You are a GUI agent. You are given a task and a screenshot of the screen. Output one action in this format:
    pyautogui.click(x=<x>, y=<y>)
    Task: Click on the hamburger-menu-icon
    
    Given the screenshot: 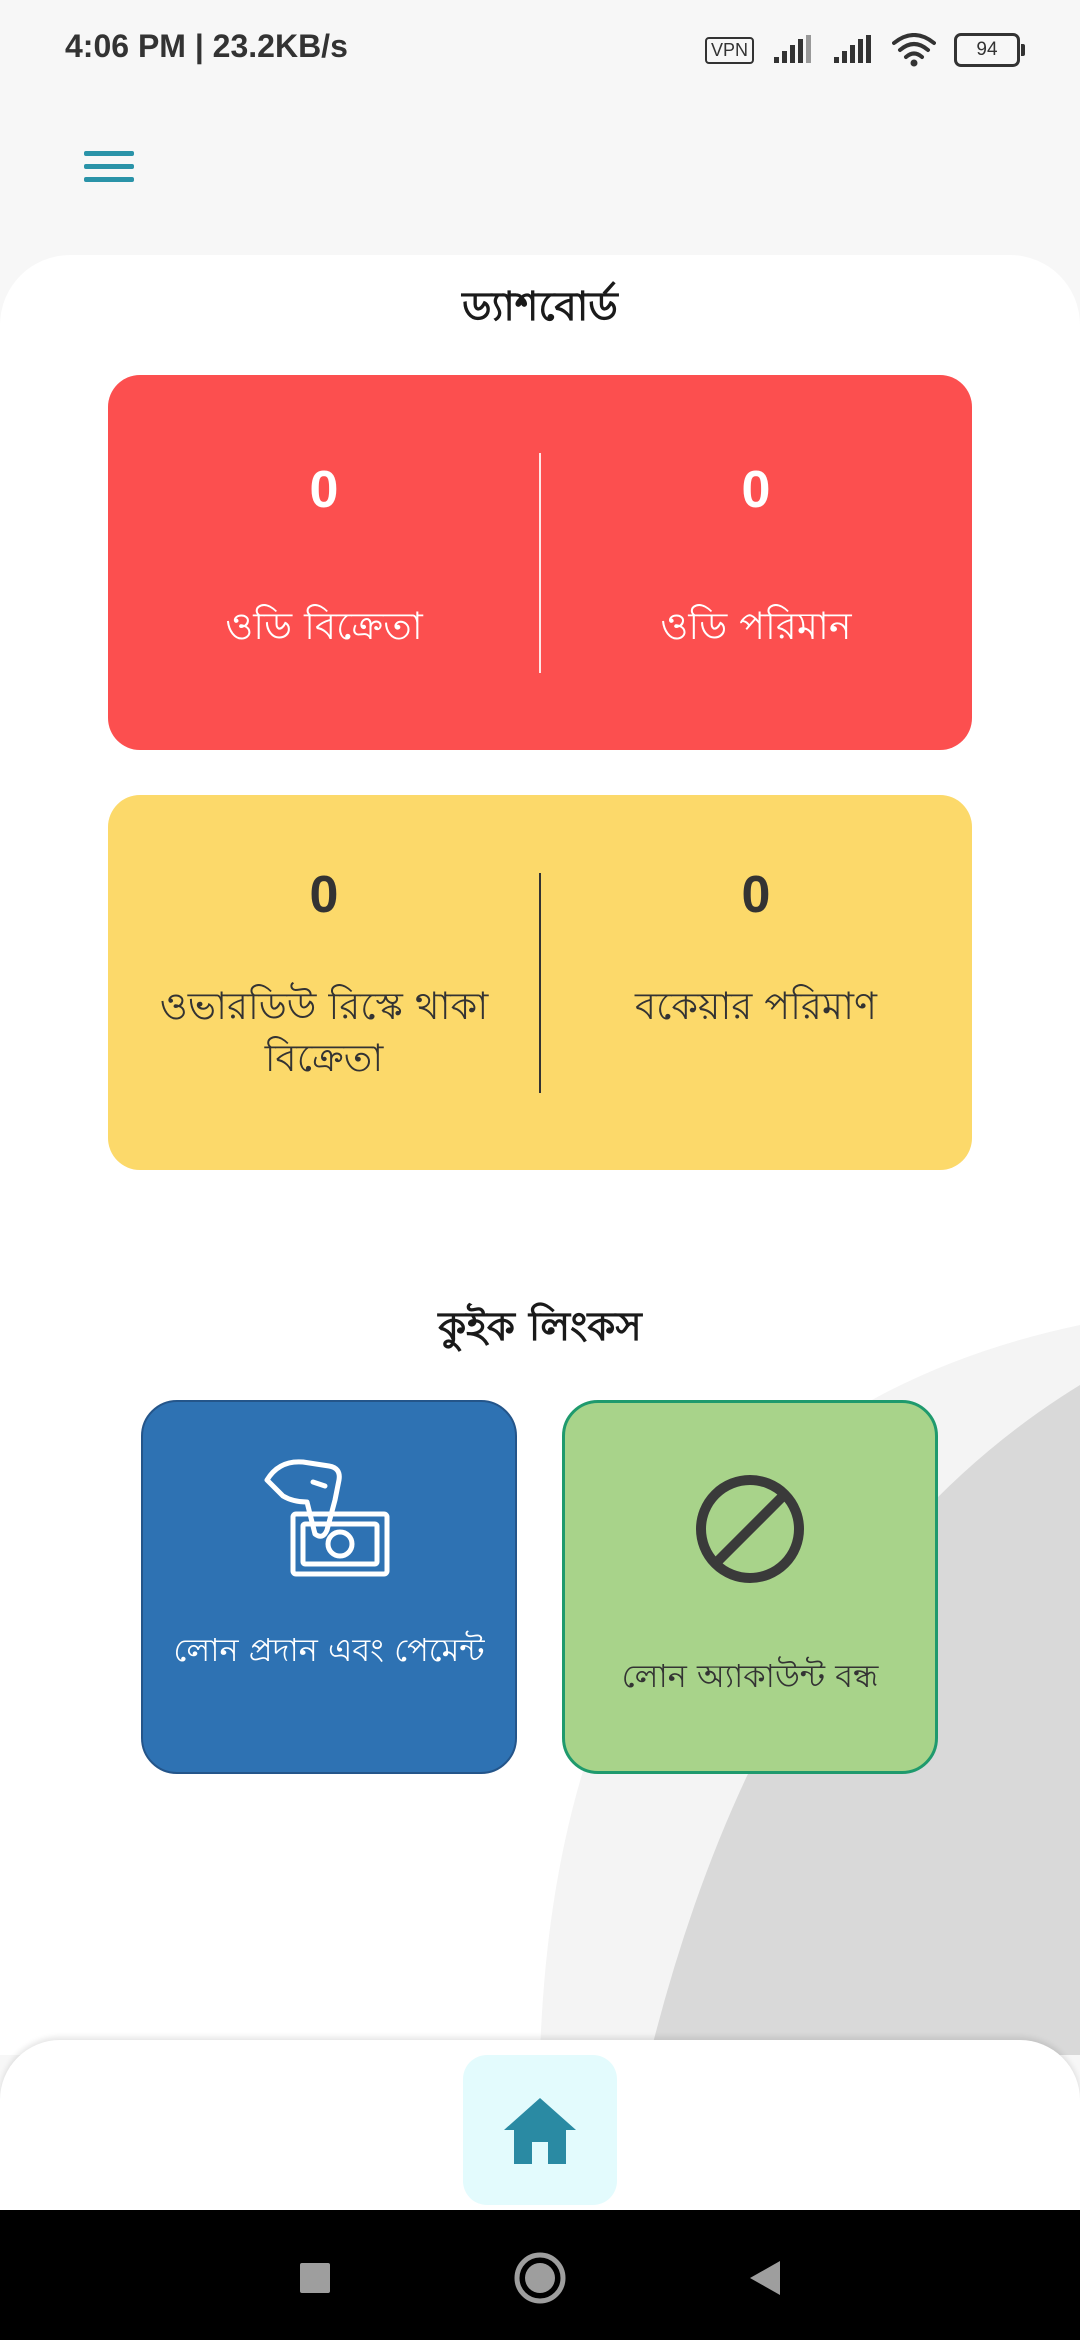 What is the action you would take?
    pyautogui.click(x=109, y=166)
    